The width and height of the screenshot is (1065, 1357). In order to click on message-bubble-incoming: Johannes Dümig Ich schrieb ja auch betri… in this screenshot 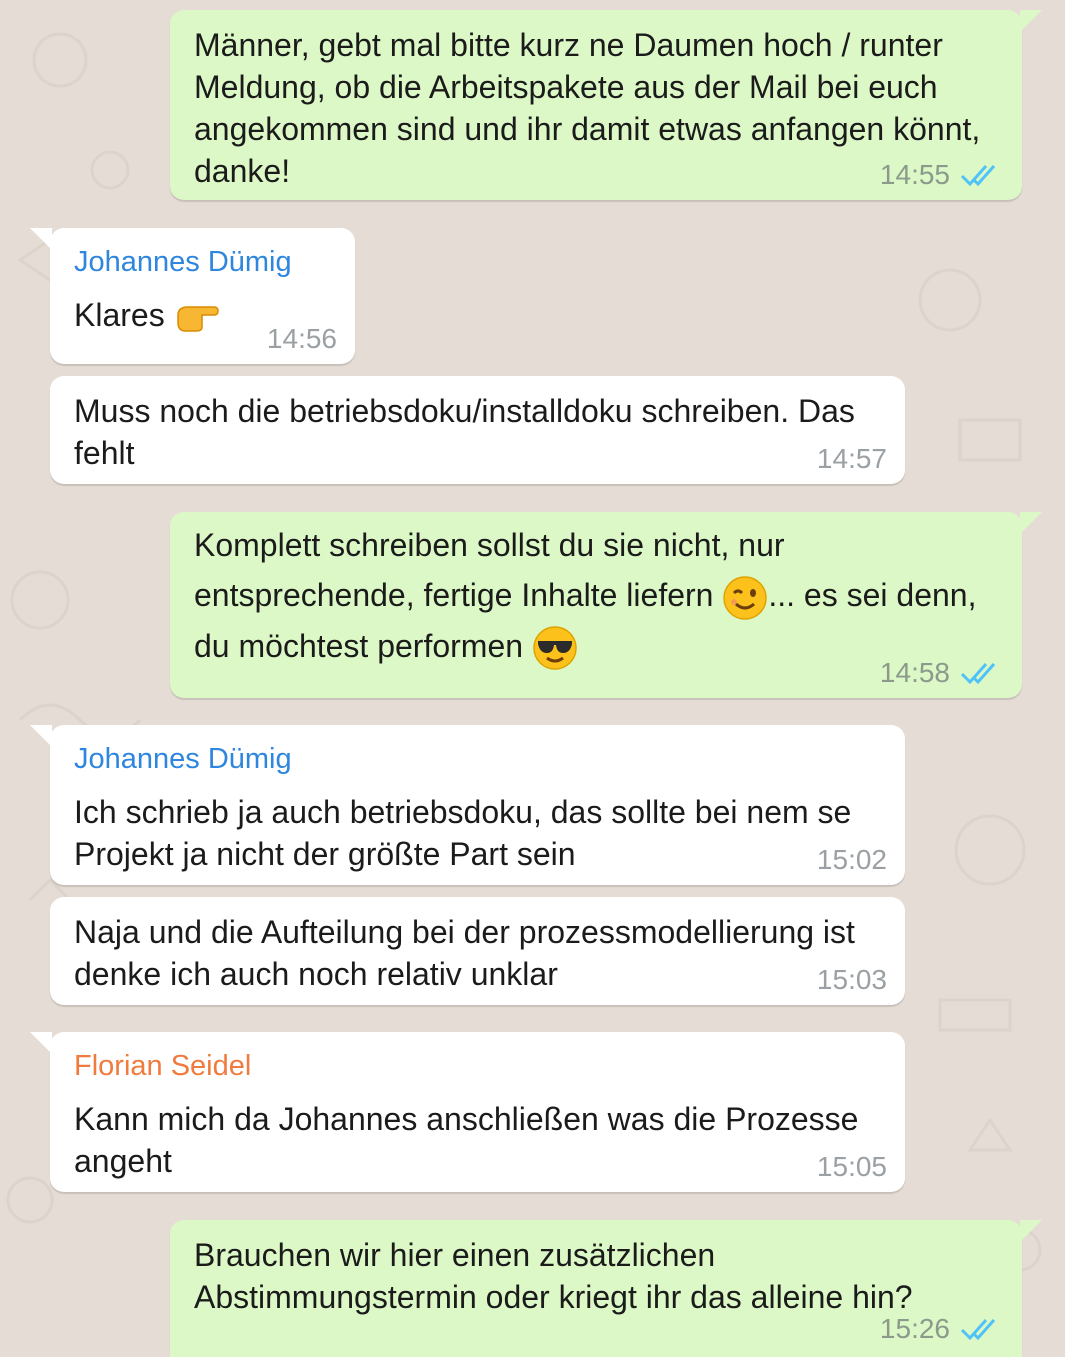, I will do `click(467, 805)`.